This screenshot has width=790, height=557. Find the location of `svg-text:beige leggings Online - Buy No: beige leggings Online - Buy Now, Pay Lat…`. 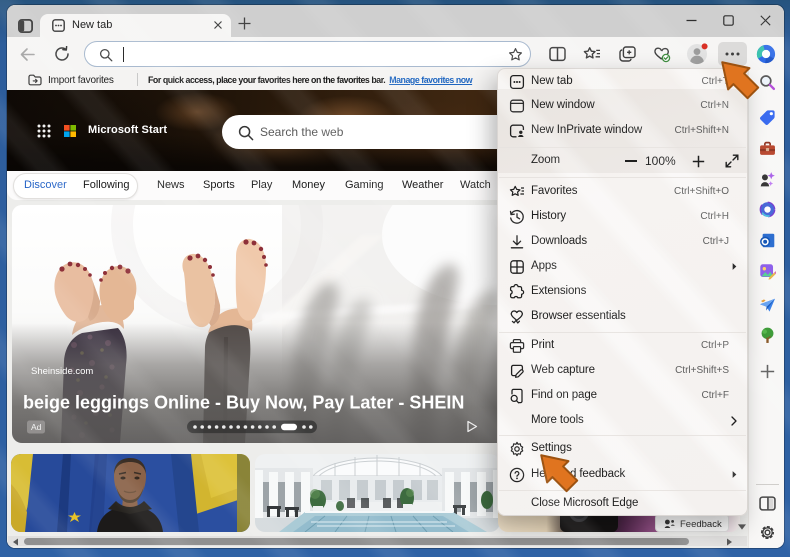

svg-text:beige leggings Online - Buy No: beige leggings Online - Buy Now, Pay Lat… is located at coordinates (243, 403).